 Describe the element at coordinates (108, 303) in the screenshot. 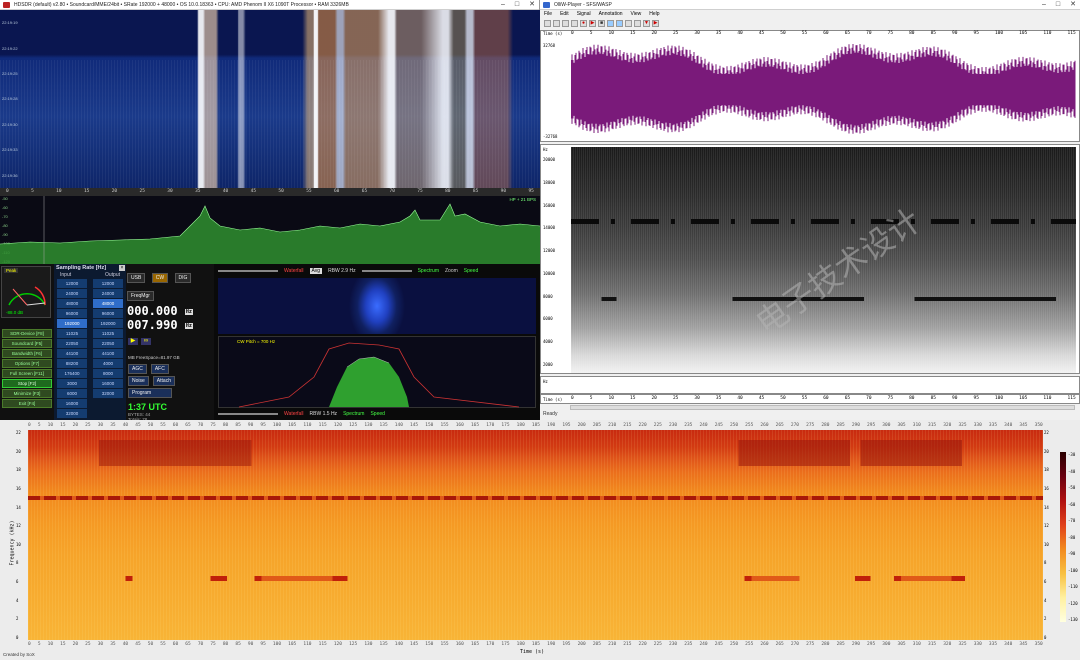

I see `output-rate-option: 48000` at that location.